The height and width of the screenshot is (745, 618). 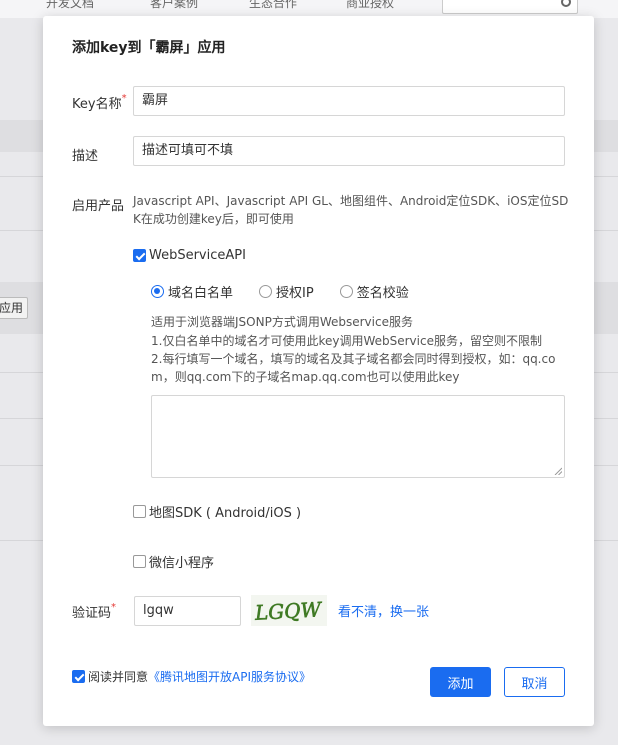 I want to click on webservice-api-checkbox, so click(x=139, y=255).